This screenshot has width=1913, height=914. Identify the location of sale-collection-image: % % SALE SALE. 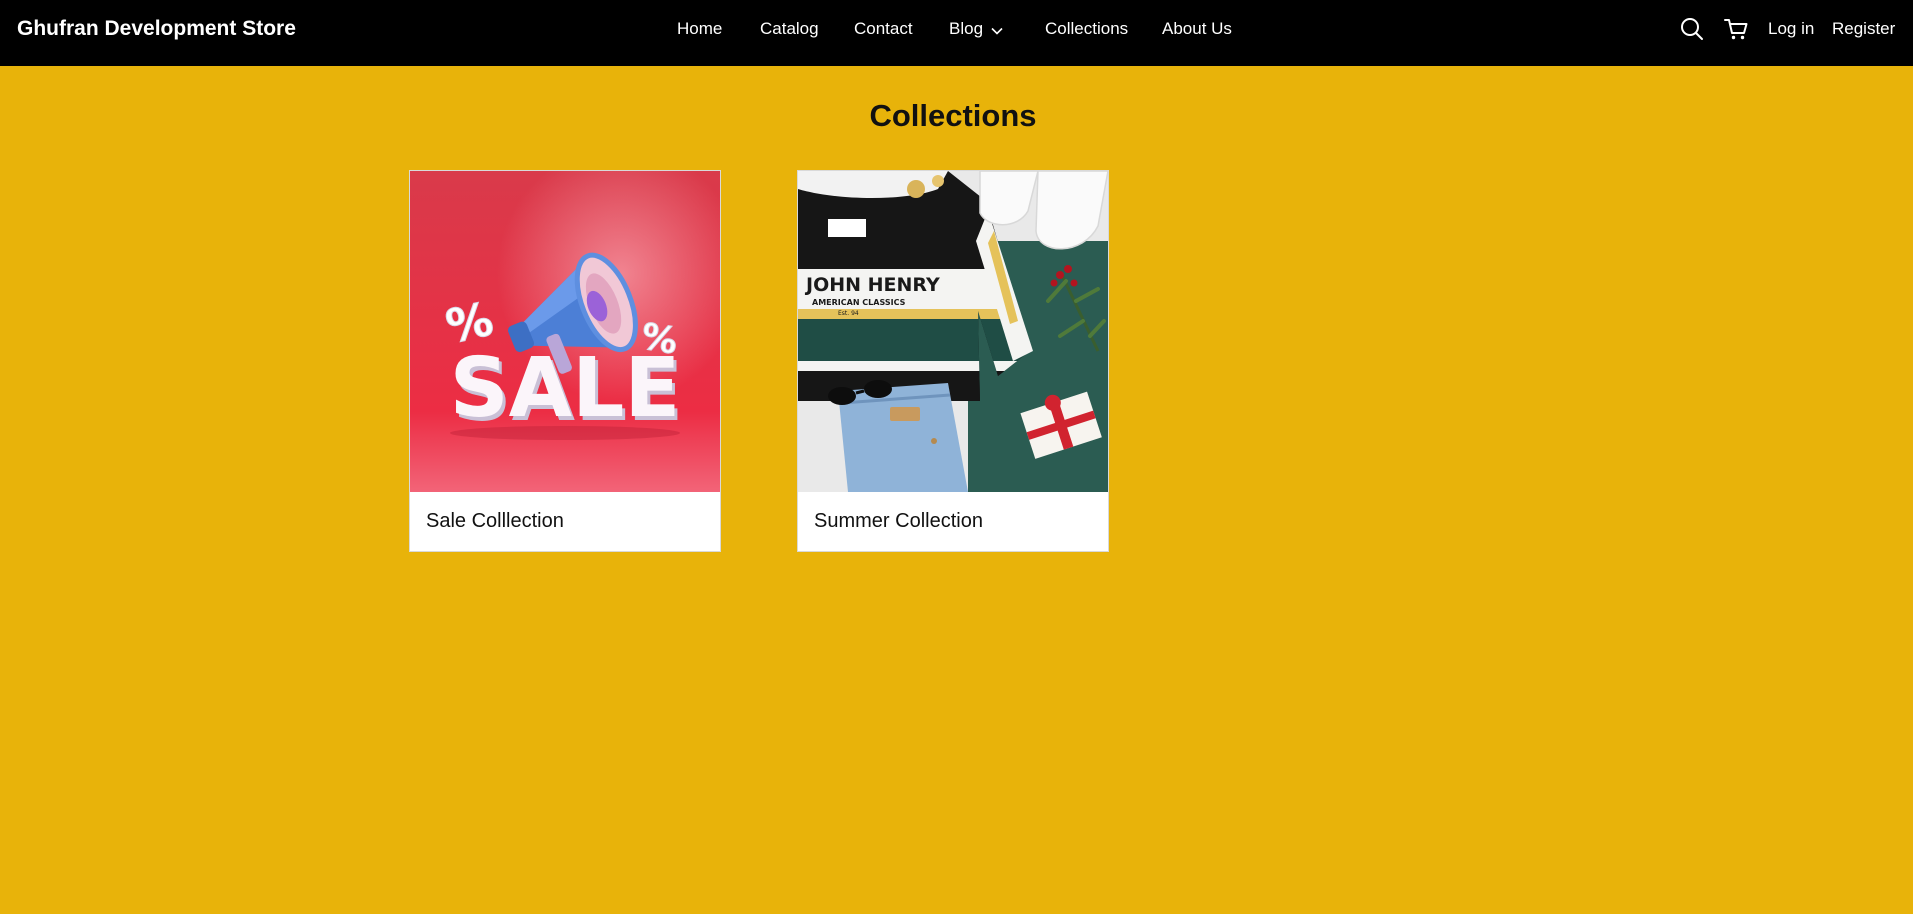
(565, 331).